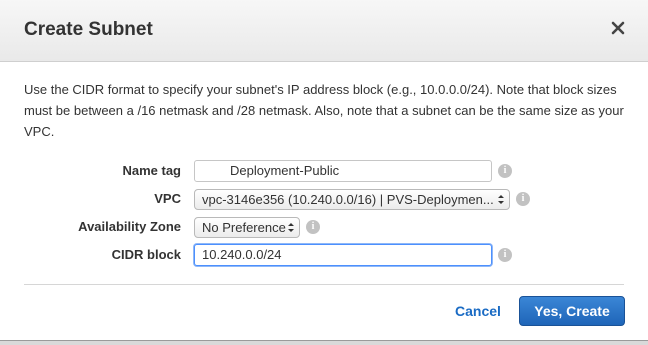  I want to click on vpc-info-icon: i, so click(523, 199).